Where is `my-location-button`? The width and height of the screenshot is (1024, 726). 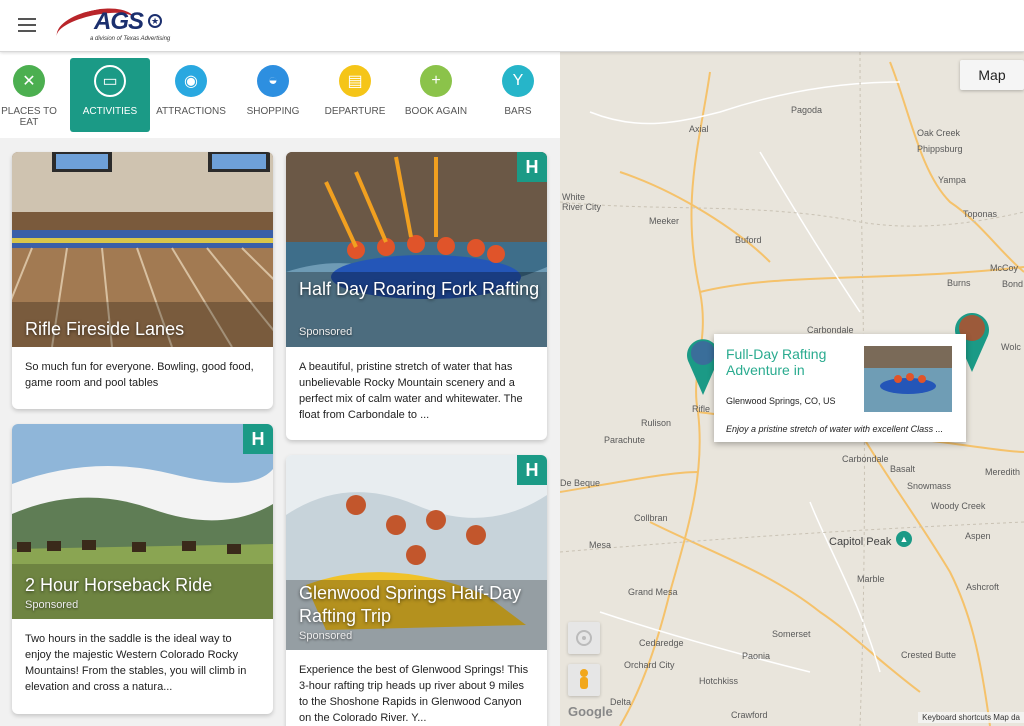 my-location-button is located at coordinates (584, 638).